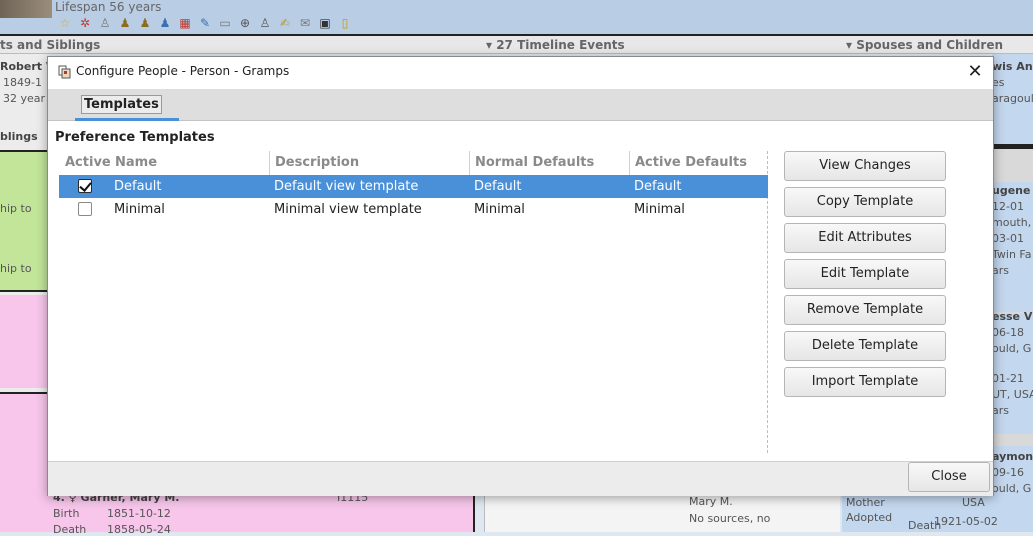  What do you see at coordinates (1008, 238) in the screenshot?
I see `bg-r-d2: 03-01` at bounding box center [1008, 238].